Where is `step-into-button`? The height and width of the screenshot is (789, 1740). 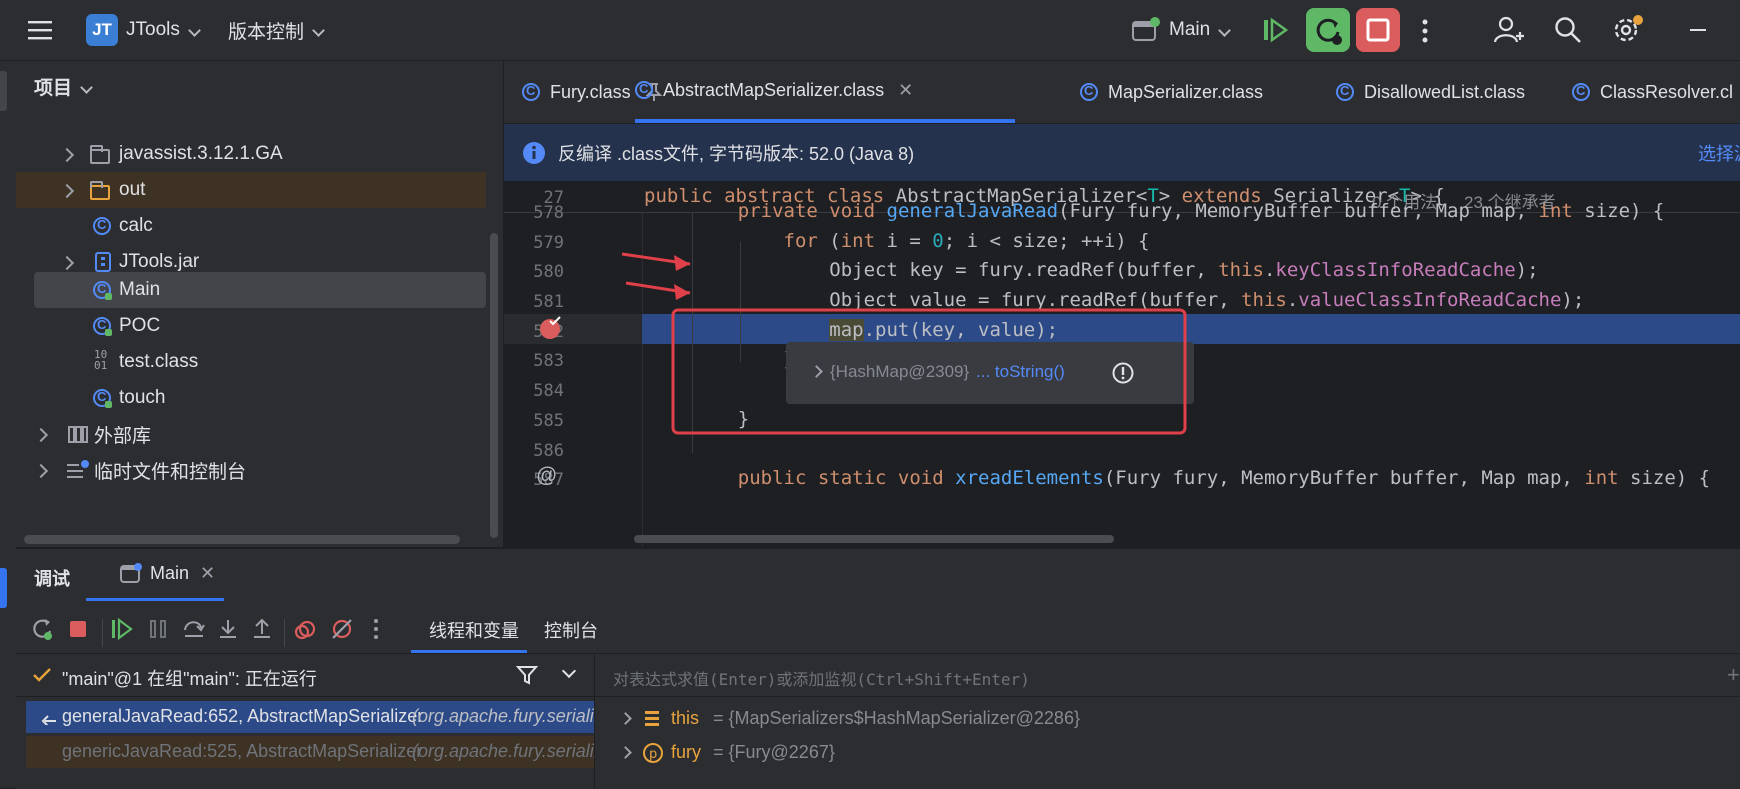
step-into-button is located at coordinates (228, 629).